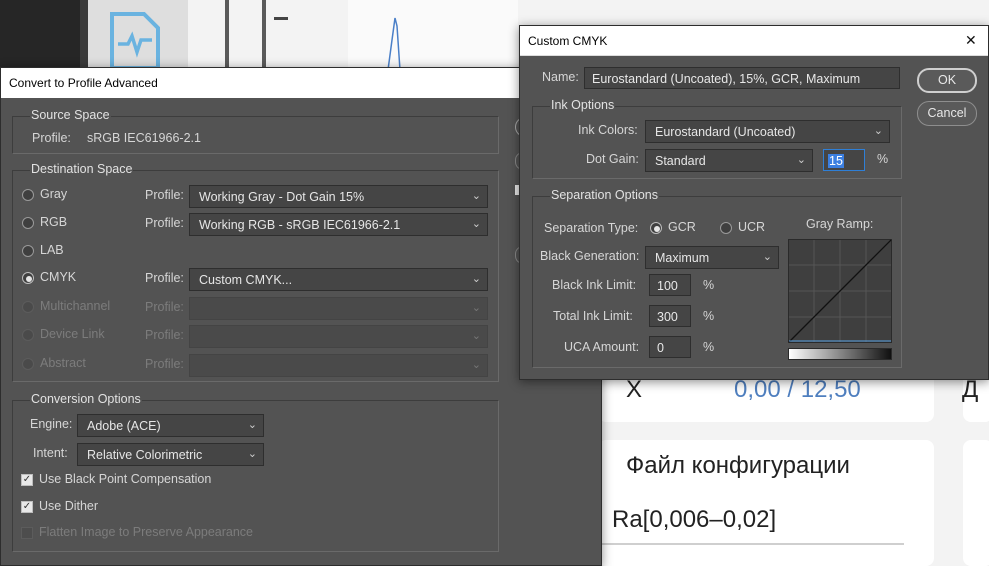  Describe the element at coordinates (593, 316) in the screenshot. I see `total-ink-limit-label: Total Ink Limit:` at that location.